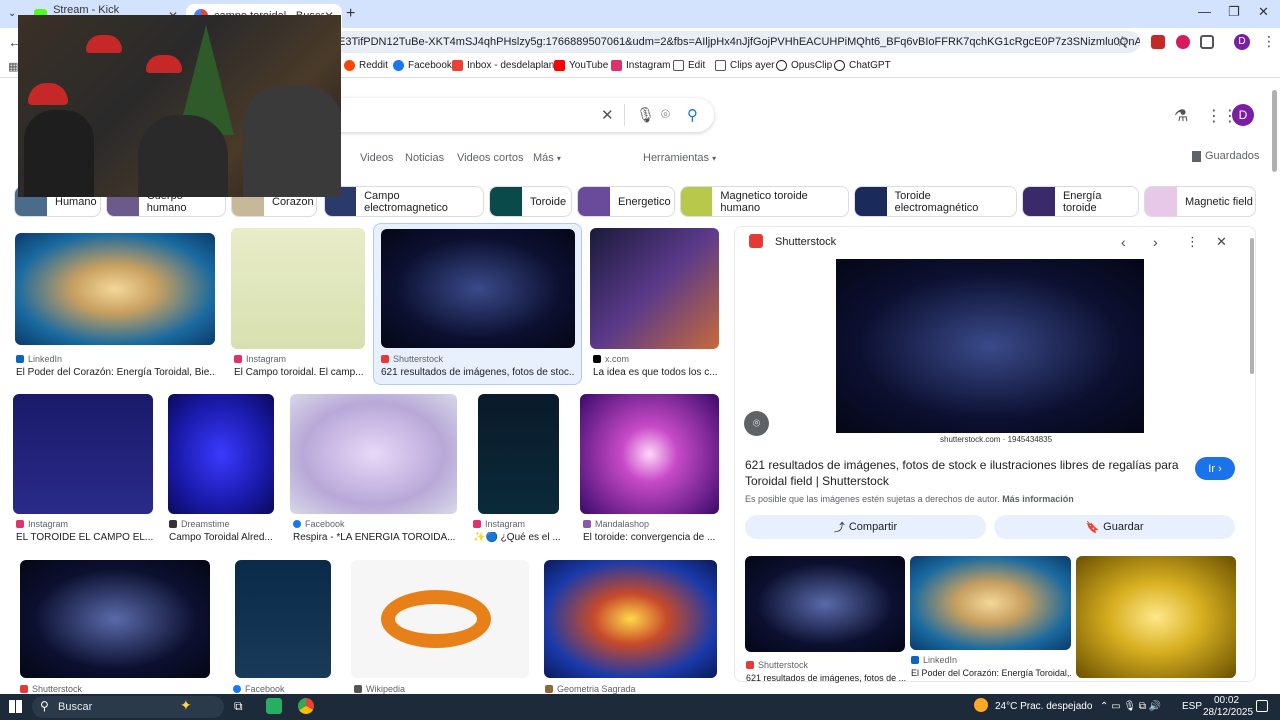 This screenshot has height=720, width=1280. Describe the element at coordinates (1207, 42) in the screenshot. I see `extensions-puzzle-icon` at that location.